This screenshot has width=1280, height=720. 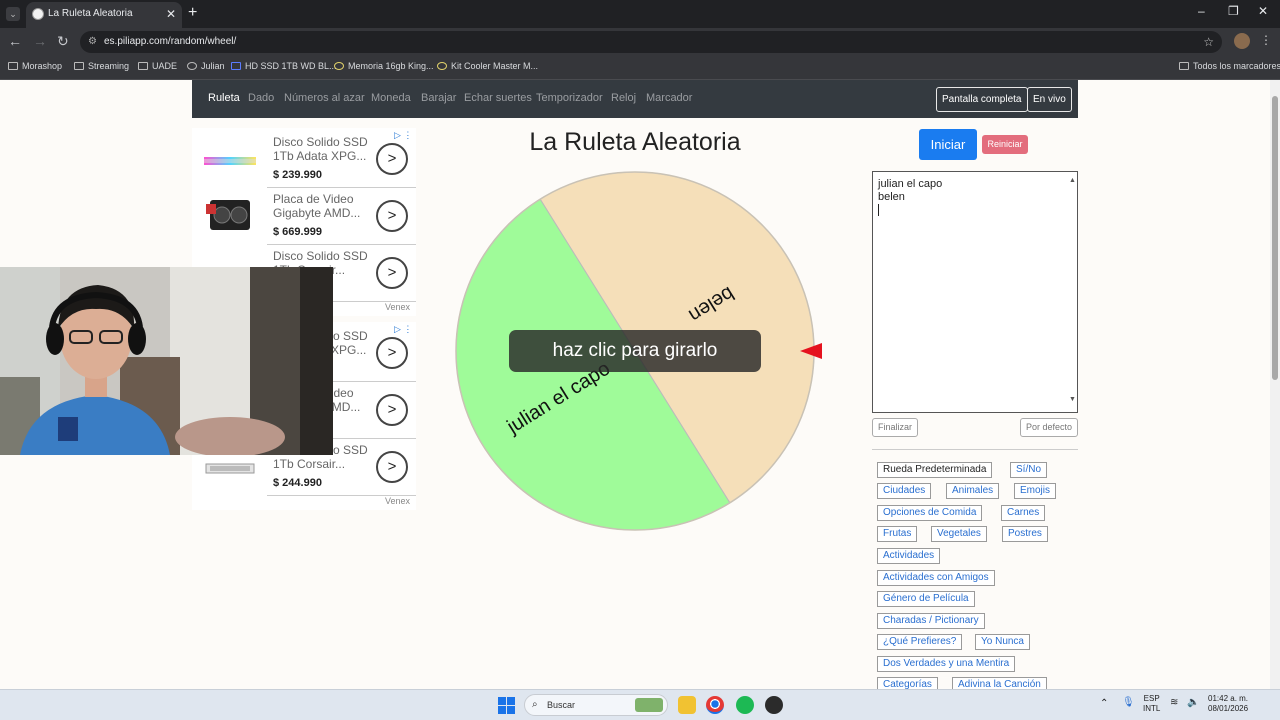 I want to click on minimize-icon: –, so click(x=1201, y=11).